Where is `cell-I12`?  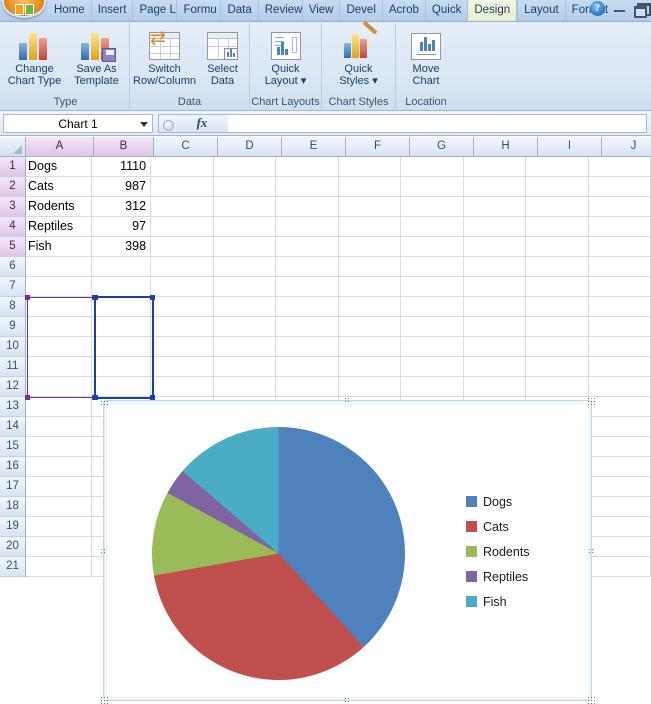 cell-I12 is located at coordinates (557, 387).